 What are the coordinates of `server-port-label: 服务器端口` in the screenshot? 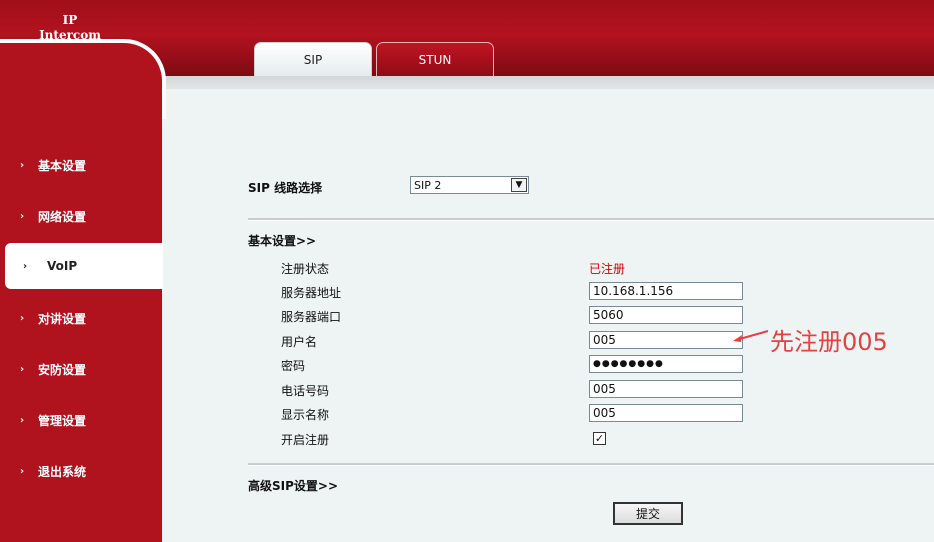 It's located at (311, 317).